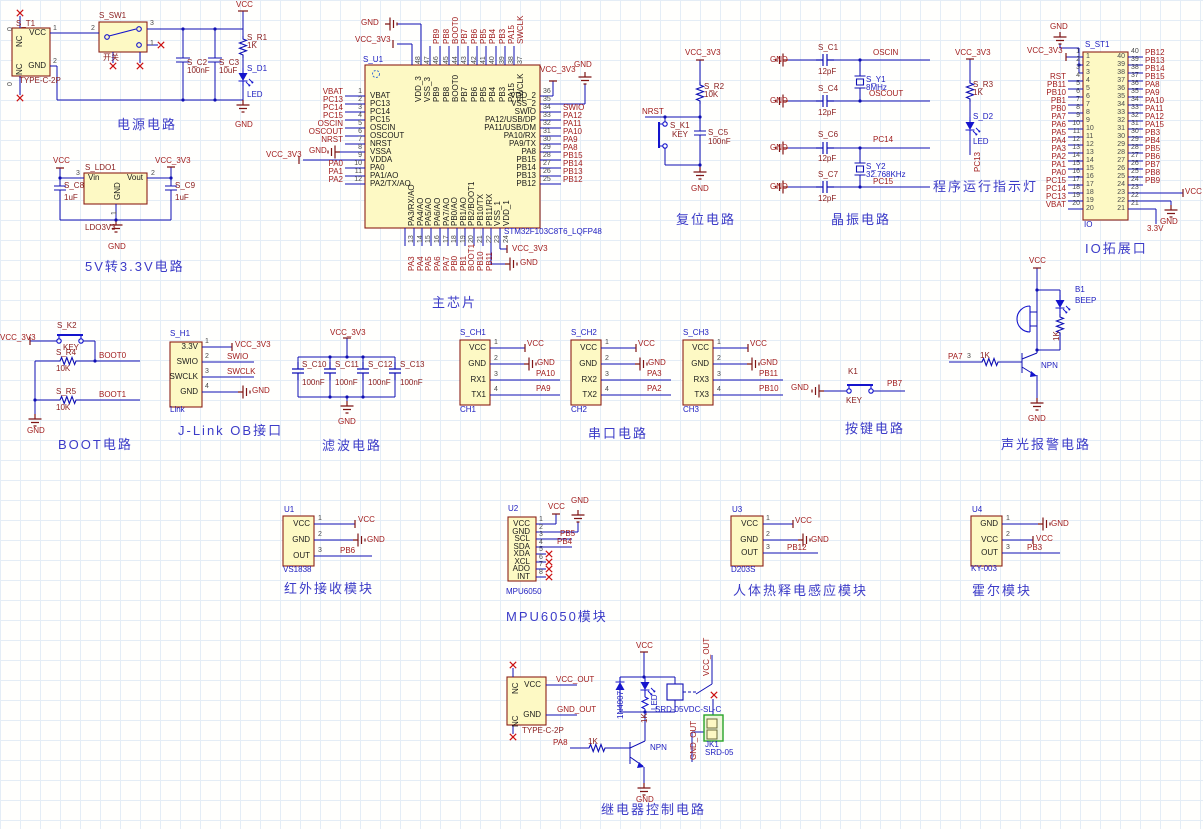 This screenshot has width=1203, height=829. Describe the element at coordinates (1121, 56) in the screenshot. I see `io-pin-number: 40` at that location.